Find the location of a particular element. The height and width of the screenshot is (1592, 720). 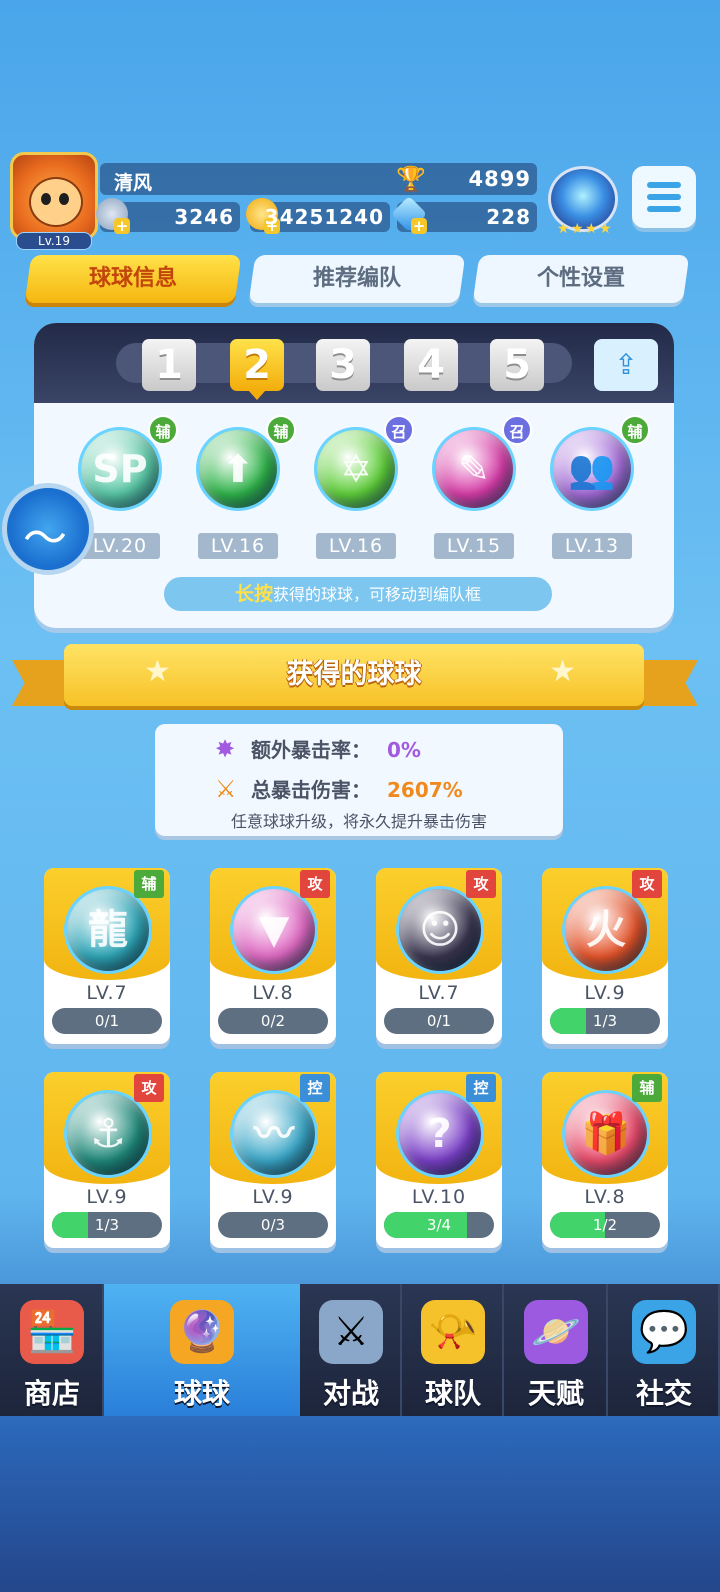

team-ball: ✎ 召 is located at coordinates (480, 465).